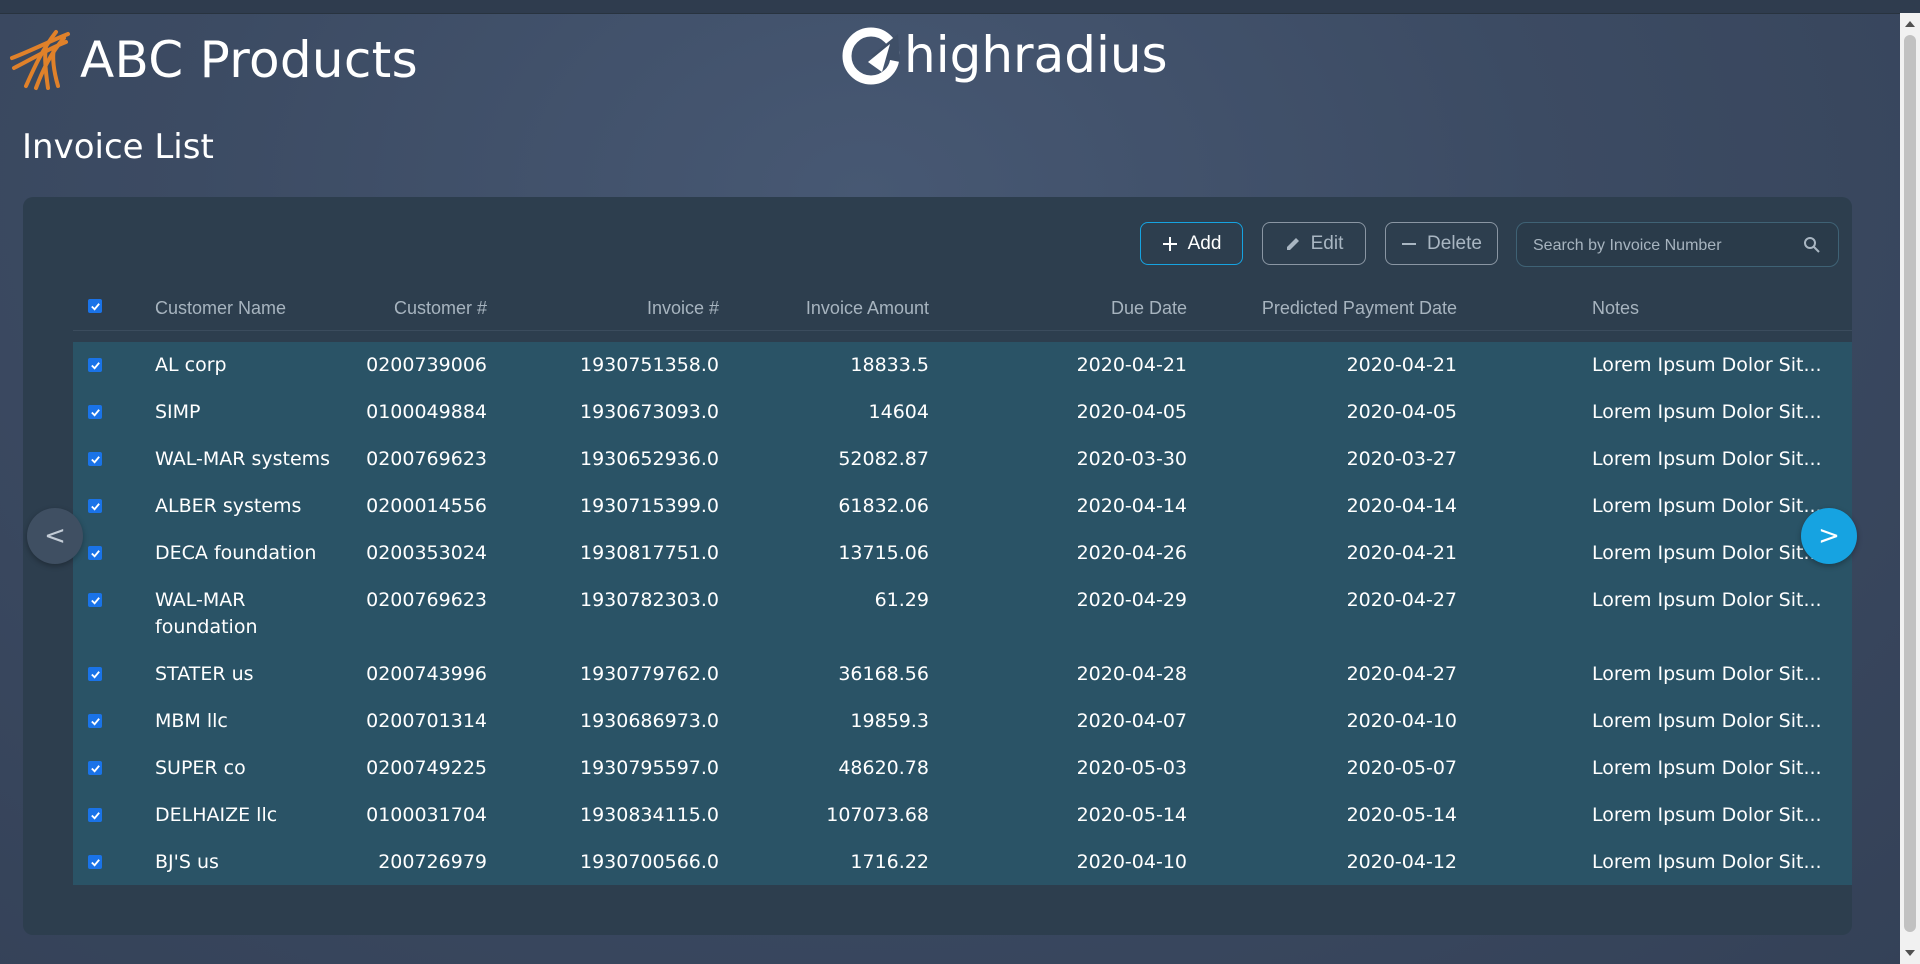 The width and height of the screenshot is (1920, 964). I want to click on cell-due-date: 2020-05-03, so click(1131, 768).